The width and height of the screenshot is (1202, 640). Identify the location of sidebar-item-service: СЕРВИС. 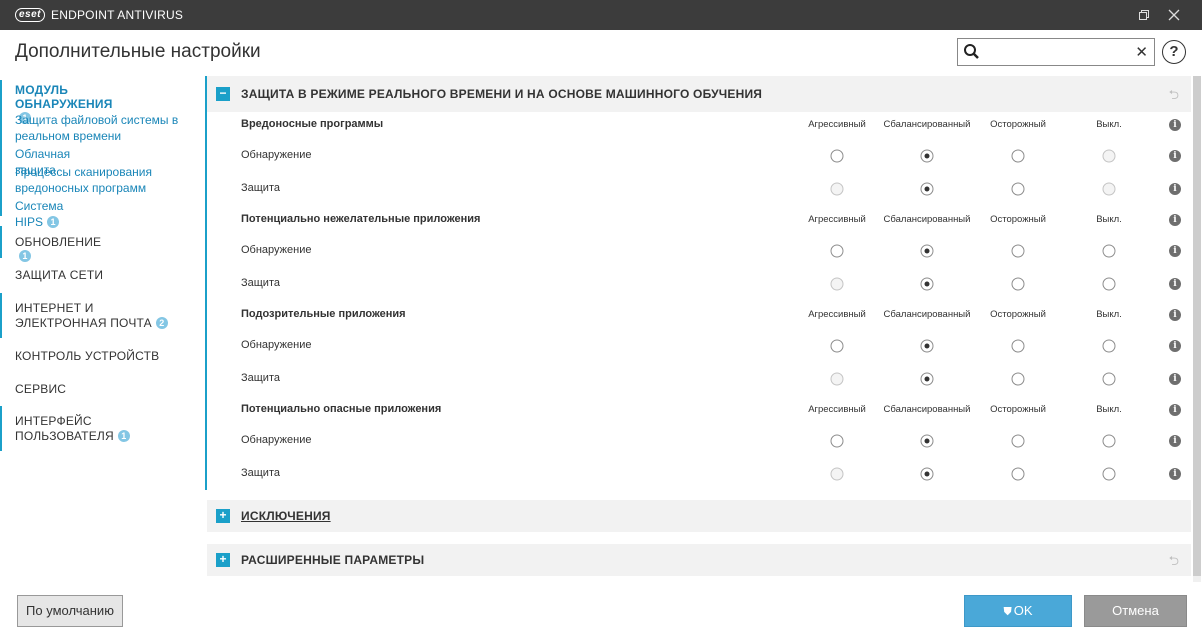
(40, 389).